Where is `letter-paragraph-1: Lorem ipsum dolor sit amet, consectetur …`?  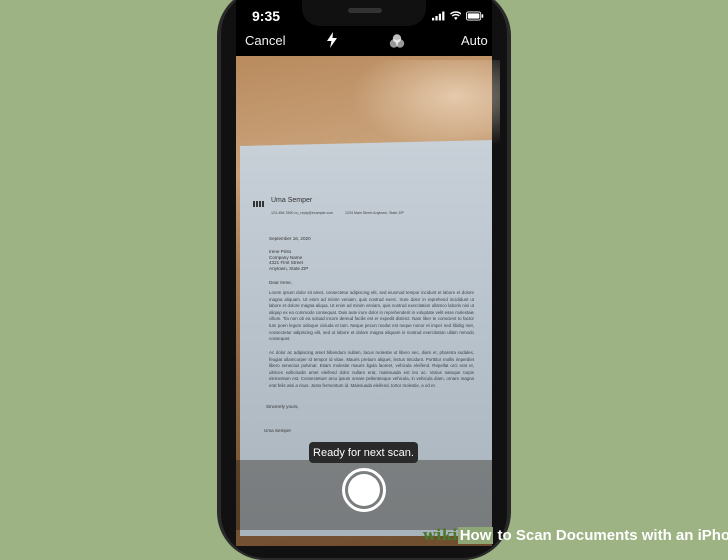 letter-paragraph-1: Lorem ipsum dolor sit amet, consectetur … is located at coordinates (371, 316).